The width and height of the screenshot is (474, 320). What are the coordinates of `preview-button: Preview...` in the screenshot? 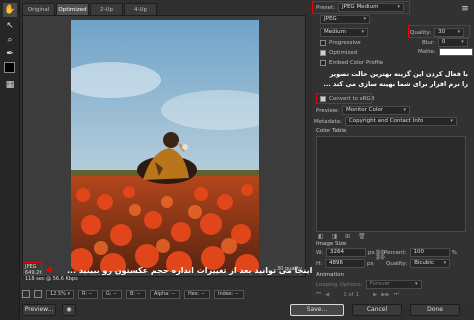 It's located at (39, 310).